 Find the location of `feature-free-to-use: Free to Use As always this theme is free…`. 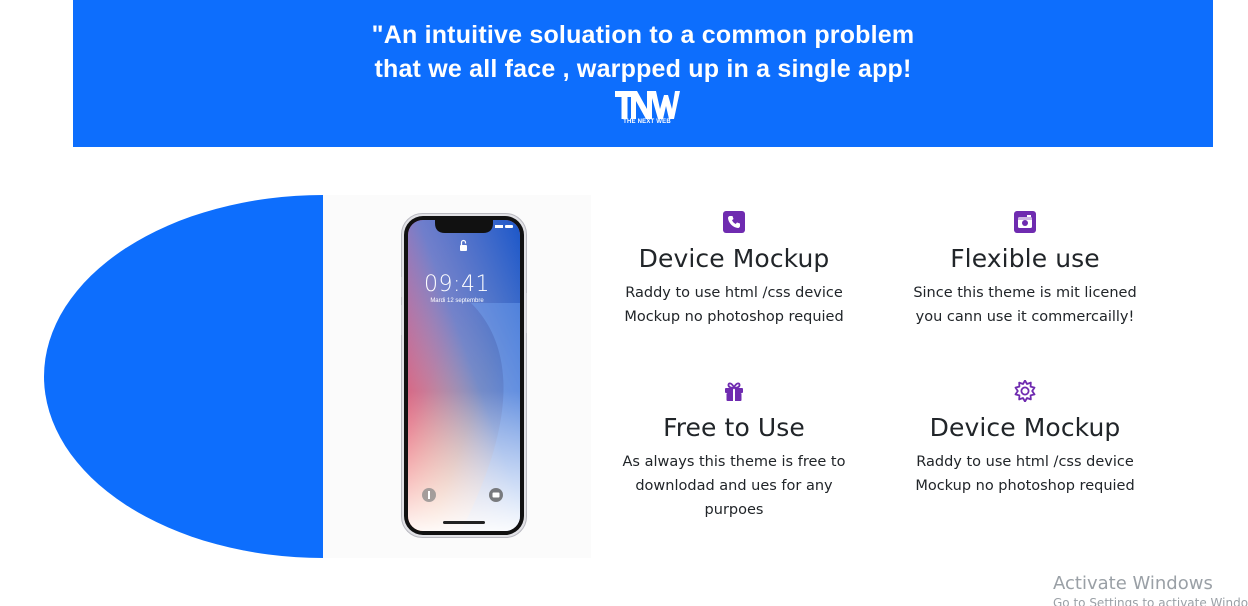

feature-free-to-use: Free to Use As always this theme is free… is located at coordinates (734, 451).